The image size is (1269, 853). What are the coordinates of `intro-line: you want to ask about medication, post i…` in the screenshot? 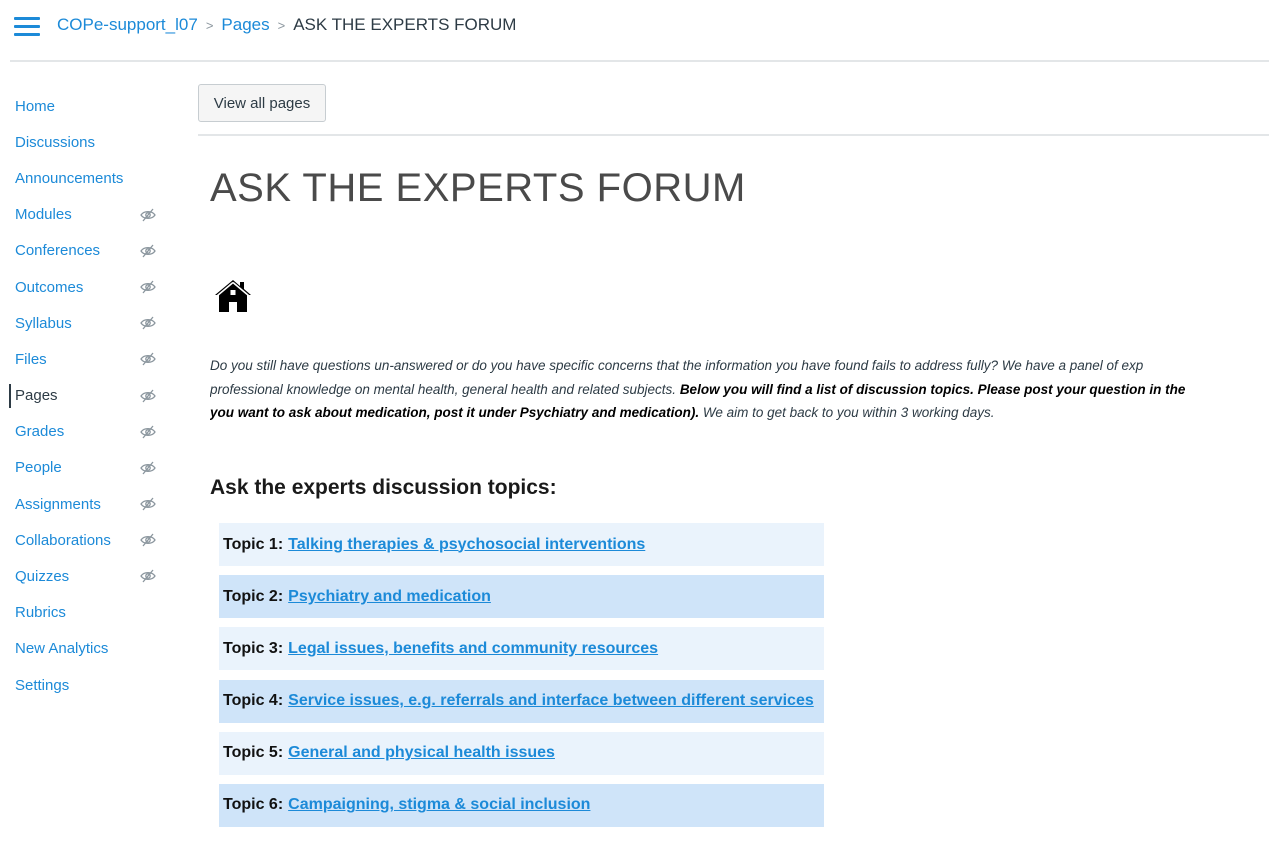 It's located at (739, 413).